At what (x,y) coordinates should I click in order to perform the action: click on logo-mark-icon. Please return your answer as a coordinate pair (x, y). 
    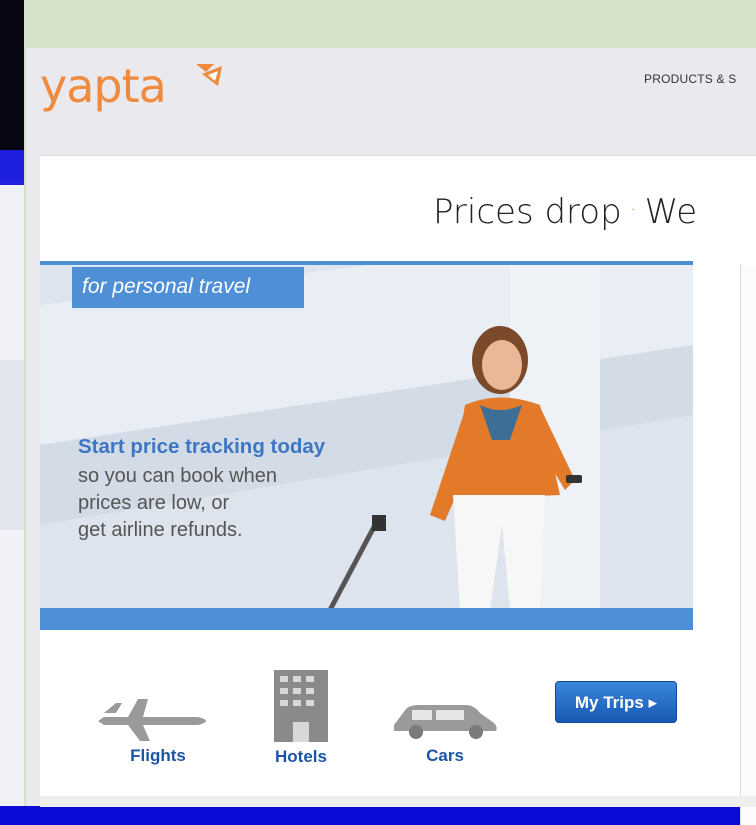
    Looking at the image, I should click on (209, 75).